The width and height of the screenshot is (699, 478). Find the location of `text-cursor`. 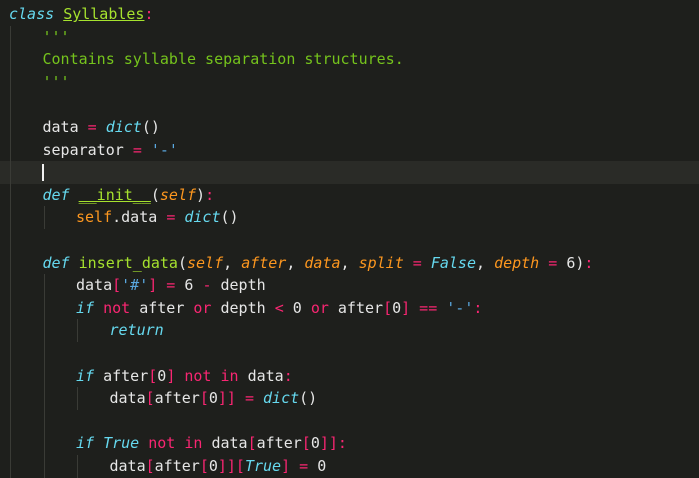

text-cursor is located at coordinates (43, 173).